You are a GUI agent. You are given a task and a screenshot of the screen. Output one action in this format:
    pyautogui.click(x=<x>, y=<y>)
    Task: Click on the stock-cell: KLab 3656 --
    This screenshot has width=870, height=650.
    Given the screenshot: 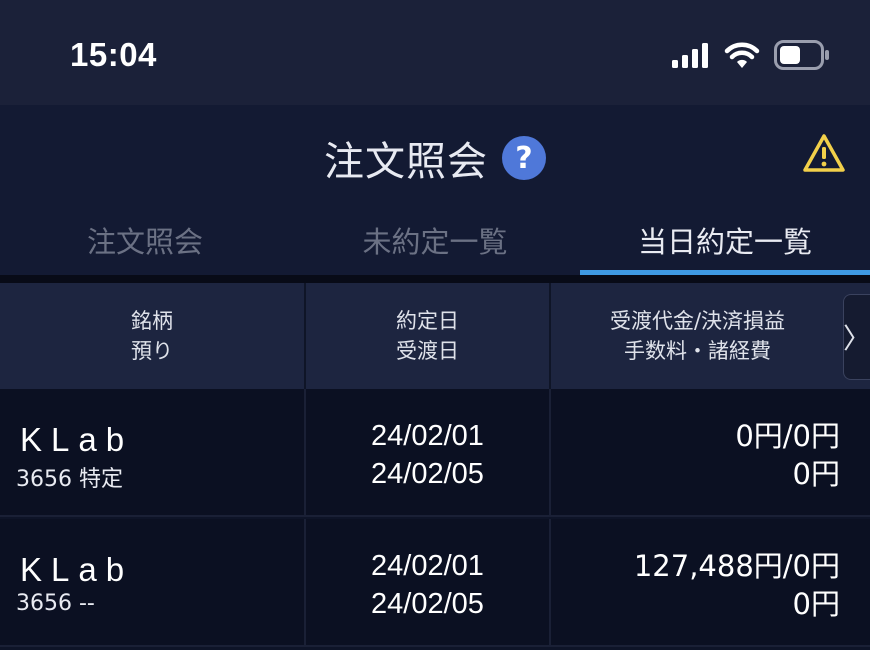 What is the action you would take?
    pyautogui.click(x=153, y=582)
    